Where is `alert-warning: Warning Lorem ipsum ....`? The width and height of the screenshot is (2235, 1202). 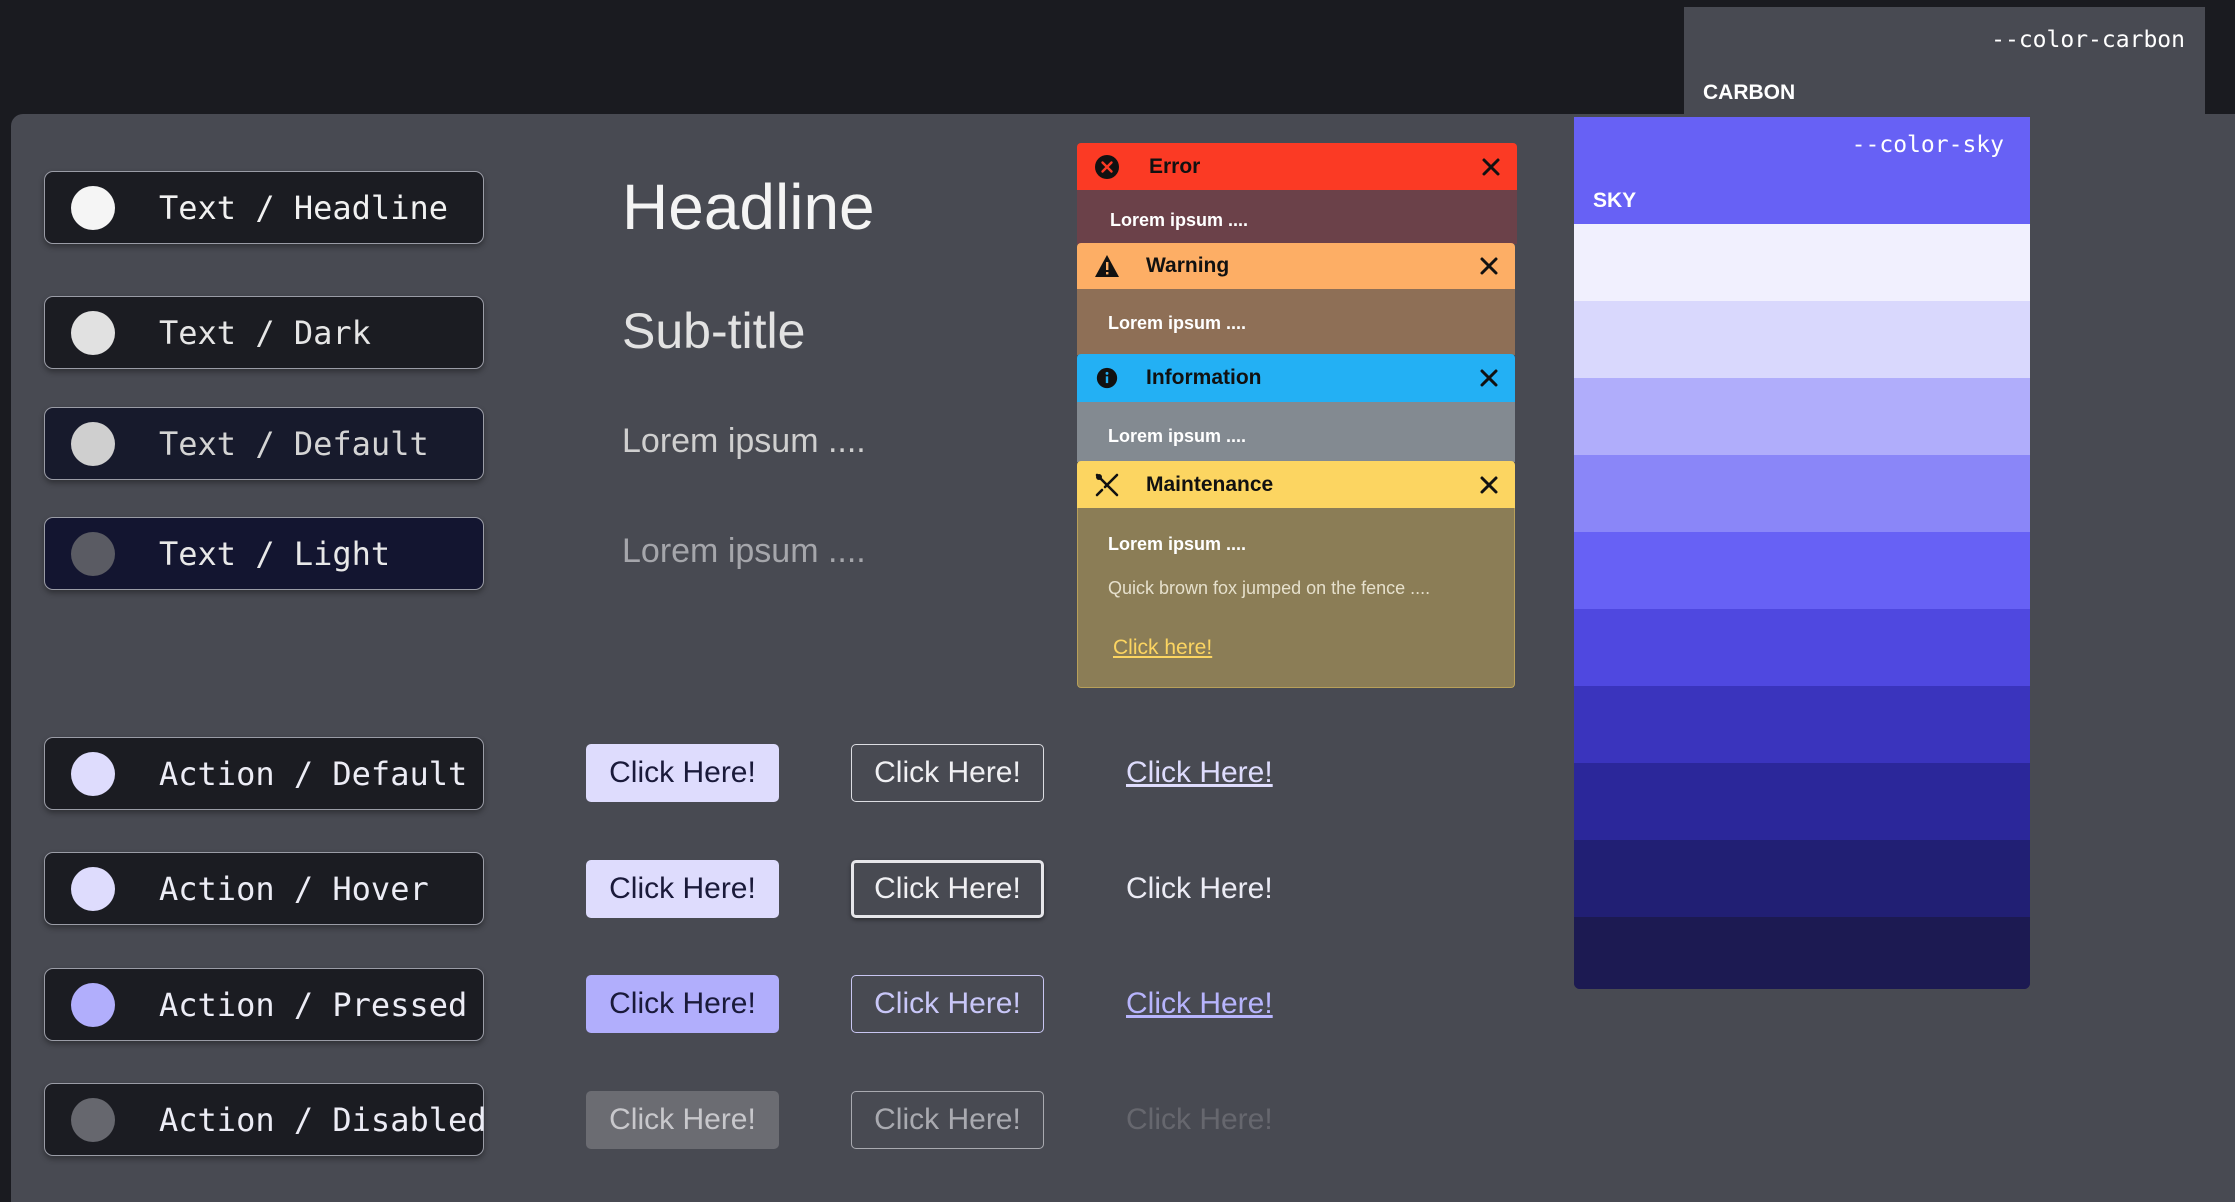
alert-warning: Warning Lorem ipsum .... is located at coordinates (1296, 299).